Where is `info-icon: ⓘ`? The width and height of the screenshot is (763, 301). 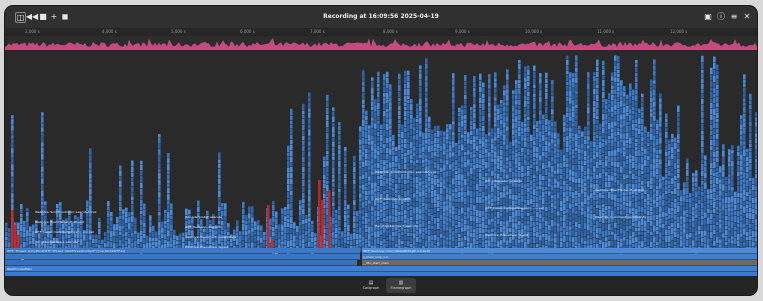 info-icon: ⓘ is located at coordinates (721, 17).